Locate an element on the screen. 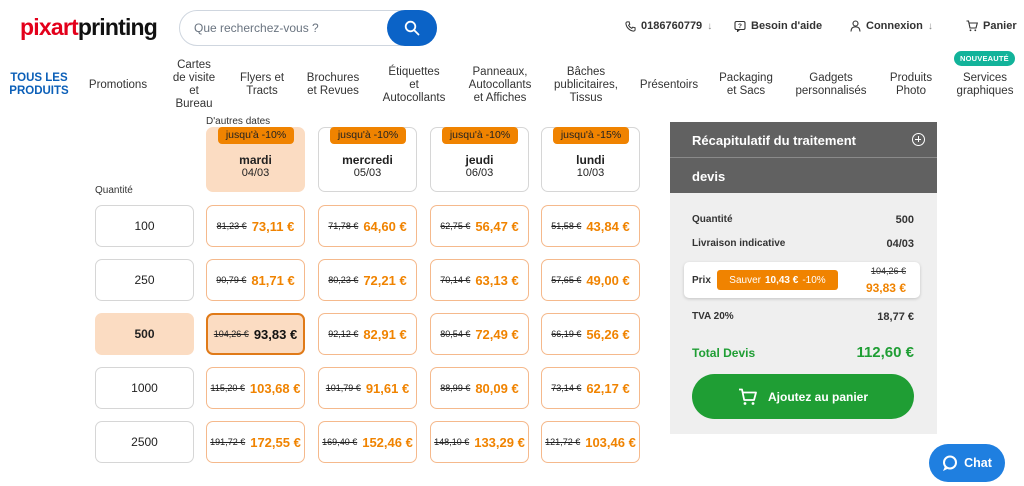 The width and height of the screenshot is (1024, 486). nav-item-packaging: Packaging et Sacs is located at coordinates (746, 85).